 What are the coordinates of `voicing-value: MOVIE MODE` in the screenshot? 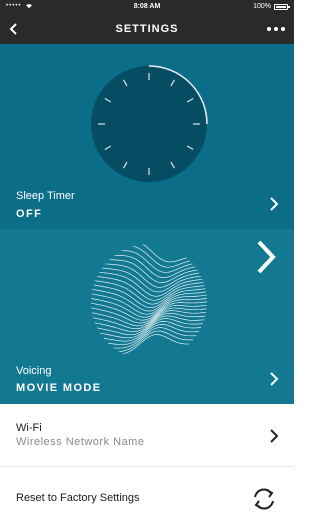 It's located at (59, 388).